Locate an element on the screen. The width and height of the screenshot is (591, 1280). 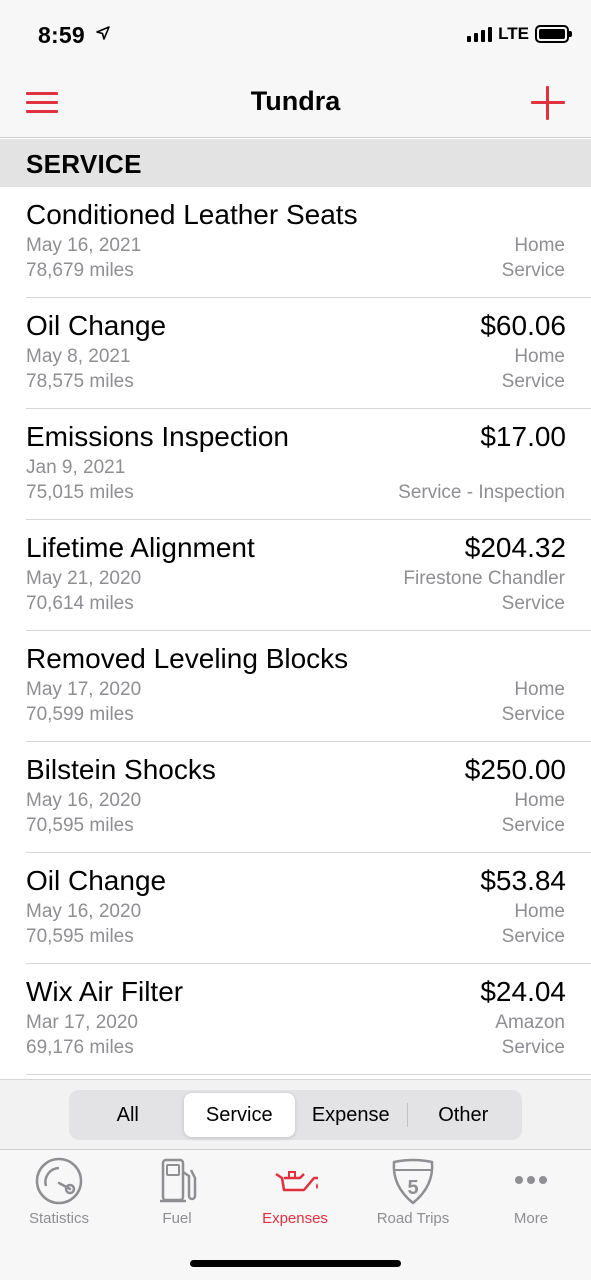
section-title: SERVICE is located at coordinates (84, 164).